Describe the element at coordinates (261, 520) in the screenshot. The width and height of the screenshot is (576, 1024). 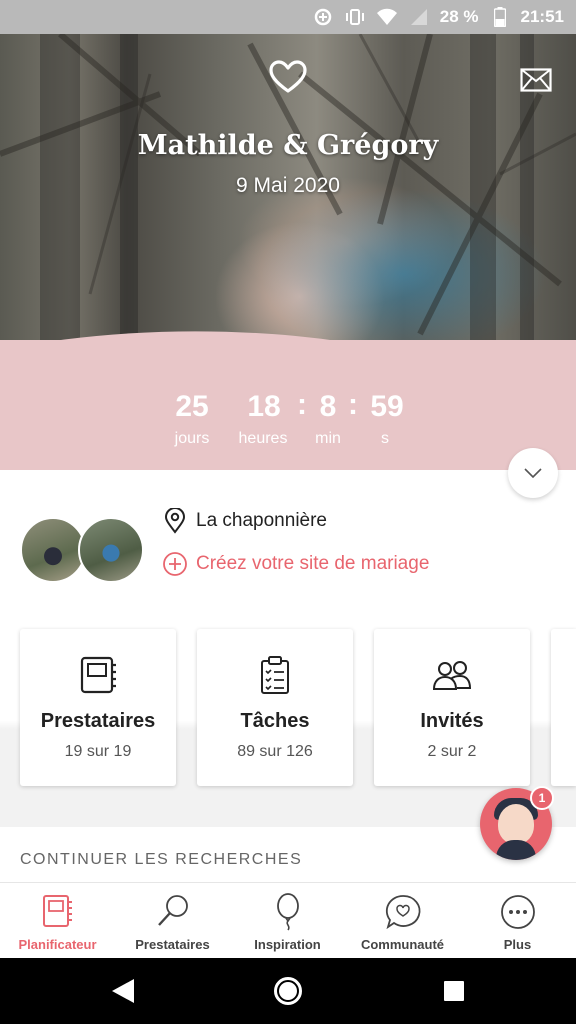
I see `location-text: La chaponnière` at that location.